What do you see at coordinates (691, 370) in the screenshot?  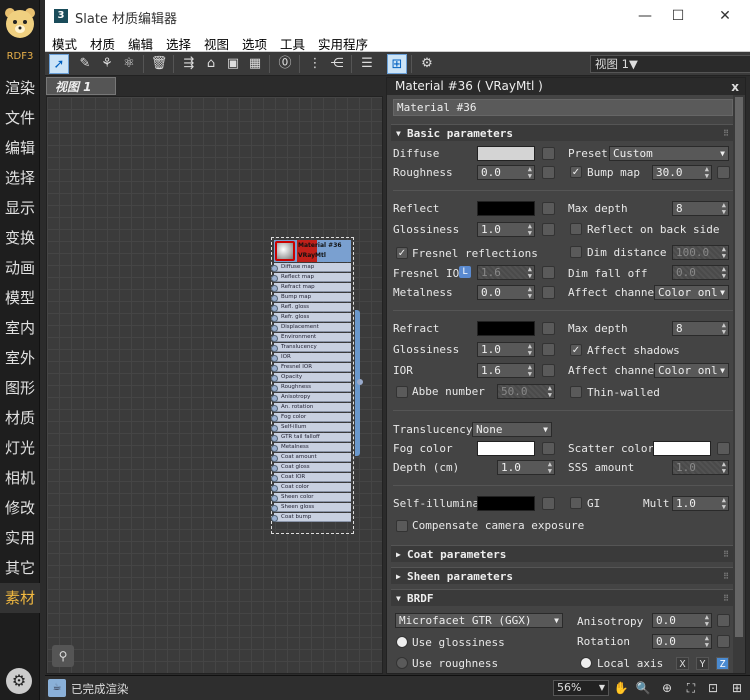 I see `refr-affect-channel-dropdown: Color onl ▼` at bounding box center [691, 370].